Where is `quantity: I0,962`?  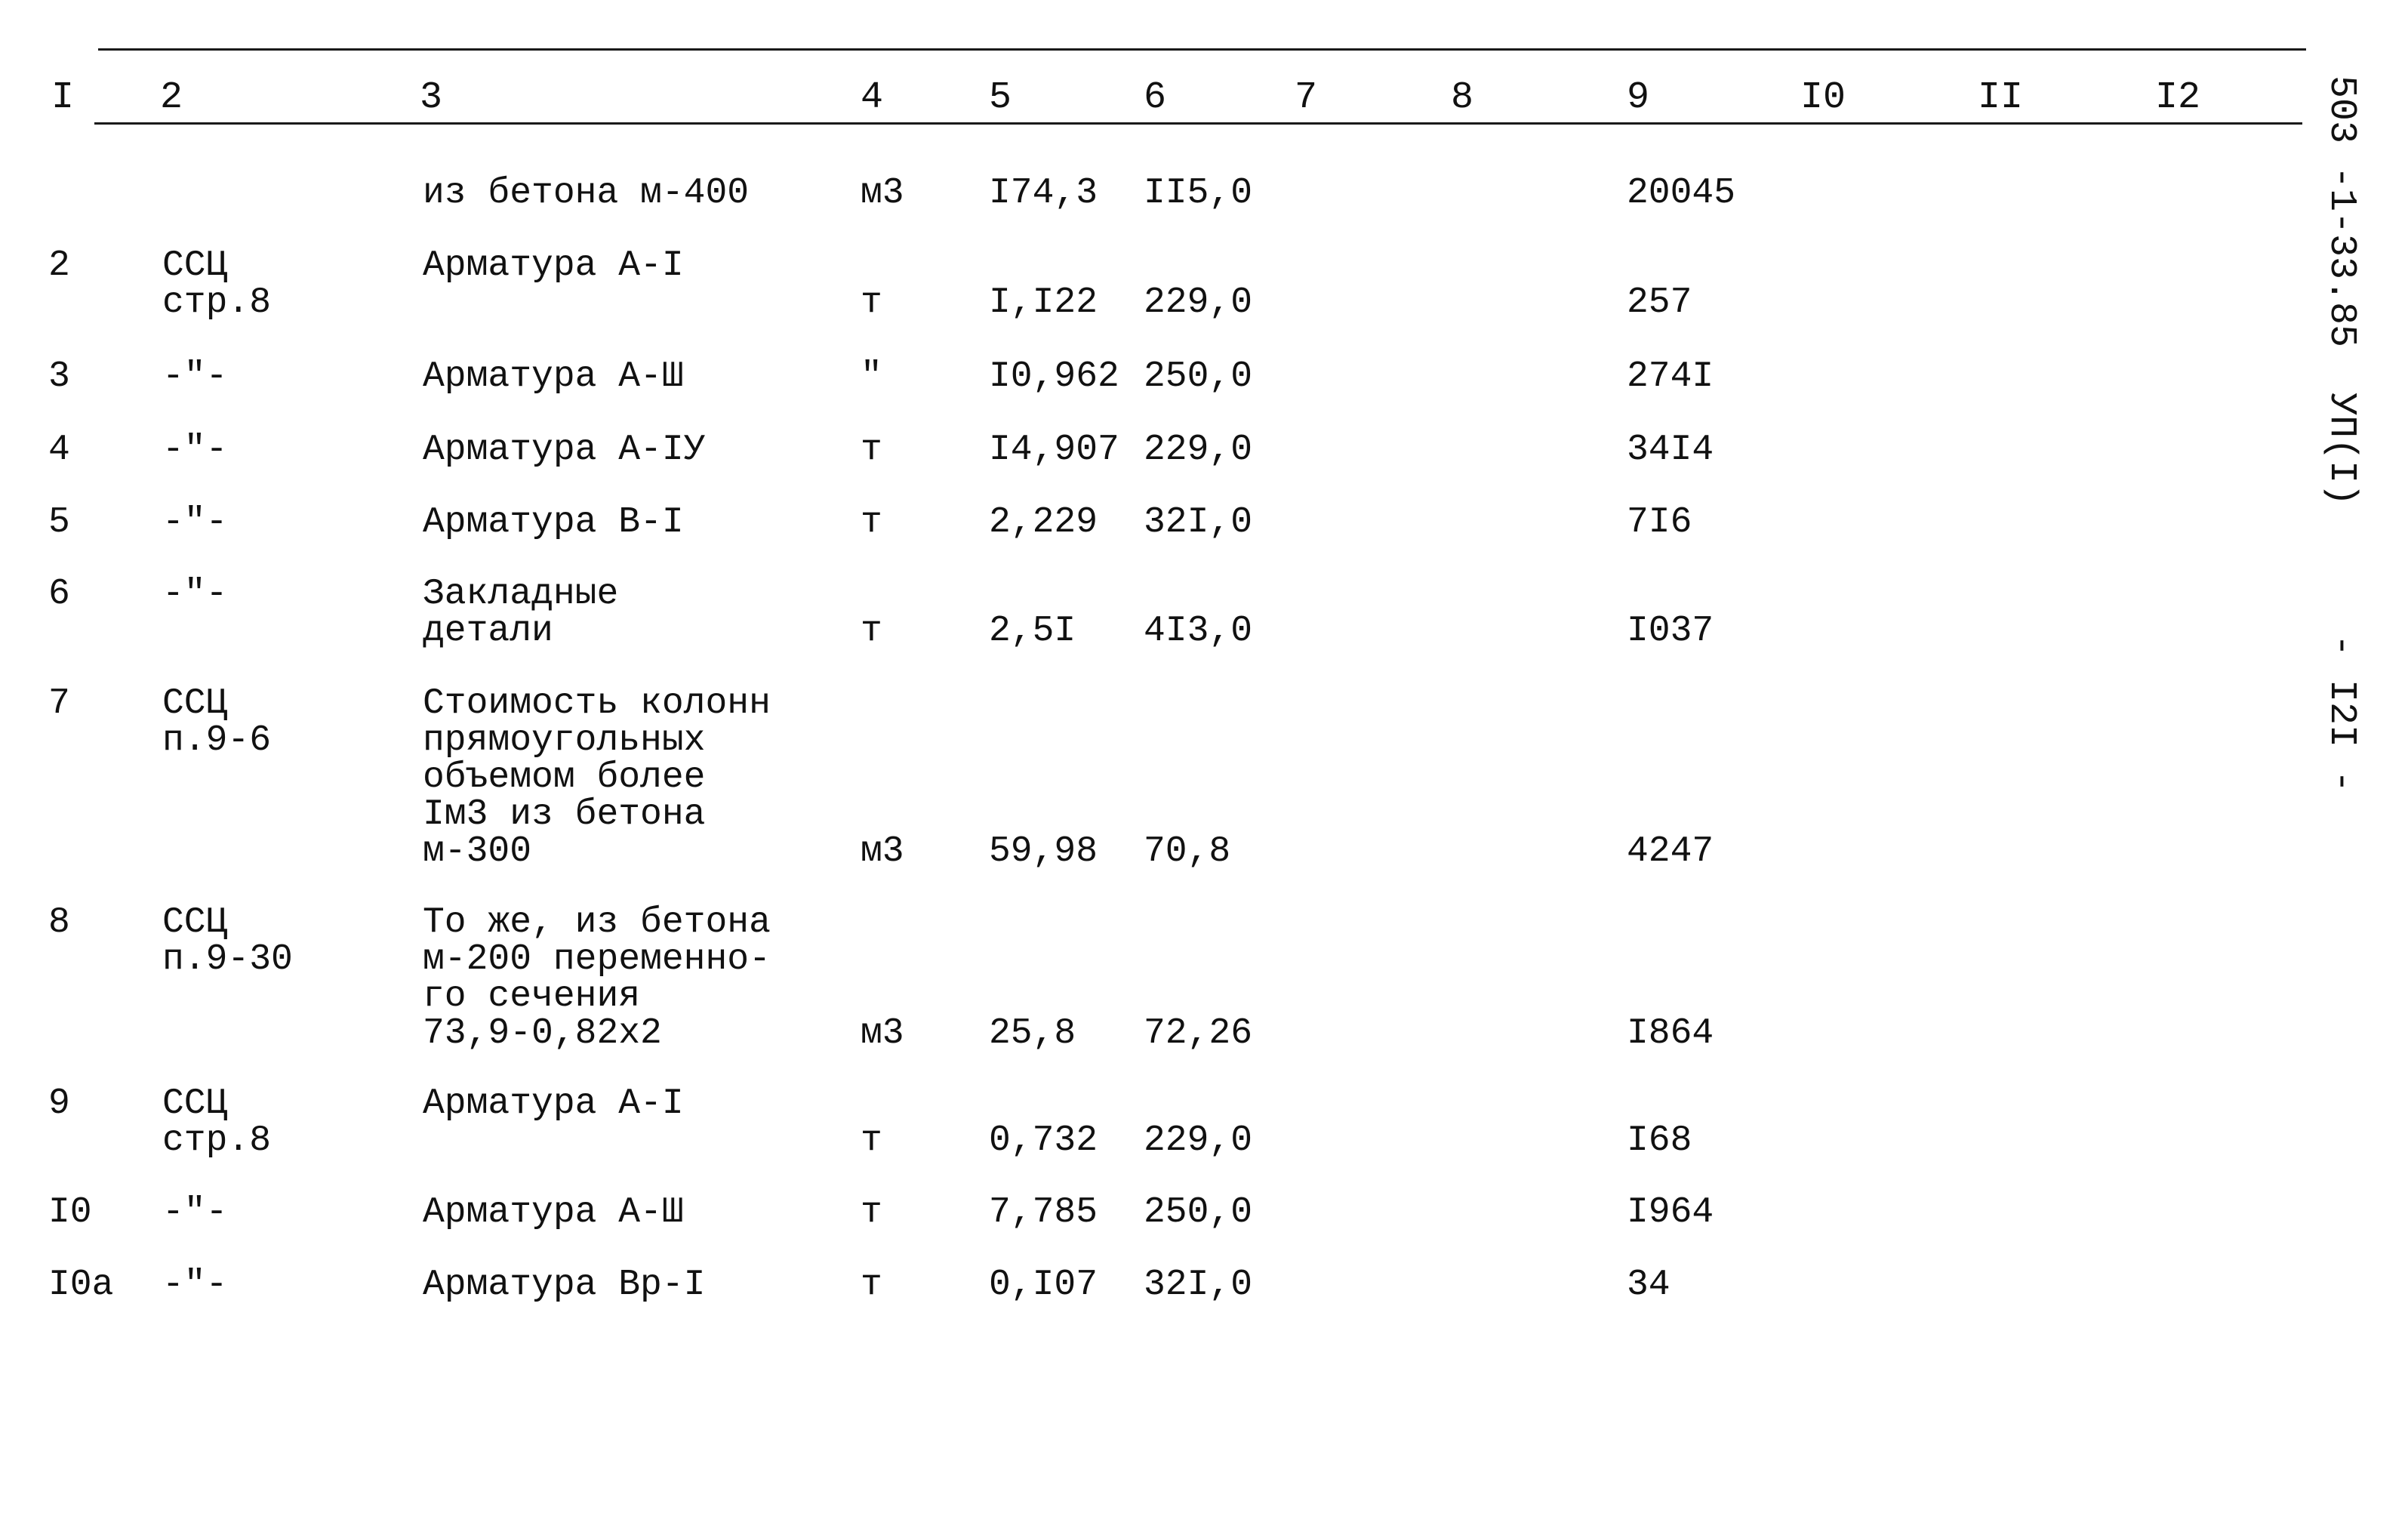
quantity: I0,962 is located at coordinates (1054, 376).